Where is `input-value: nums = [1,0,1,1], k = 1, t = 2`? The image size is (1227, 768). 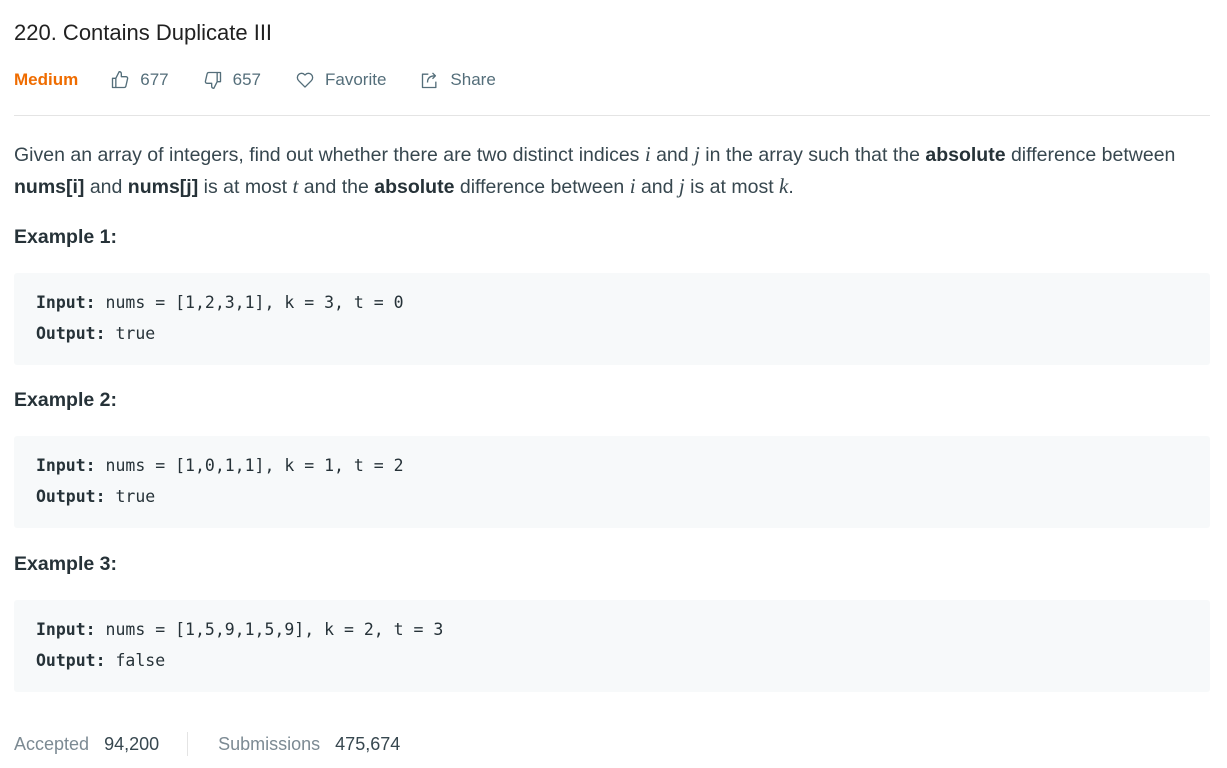
input-value: nums = [1,0,1,1], k = 1, t = 2 is located at coordinates (249, 465).